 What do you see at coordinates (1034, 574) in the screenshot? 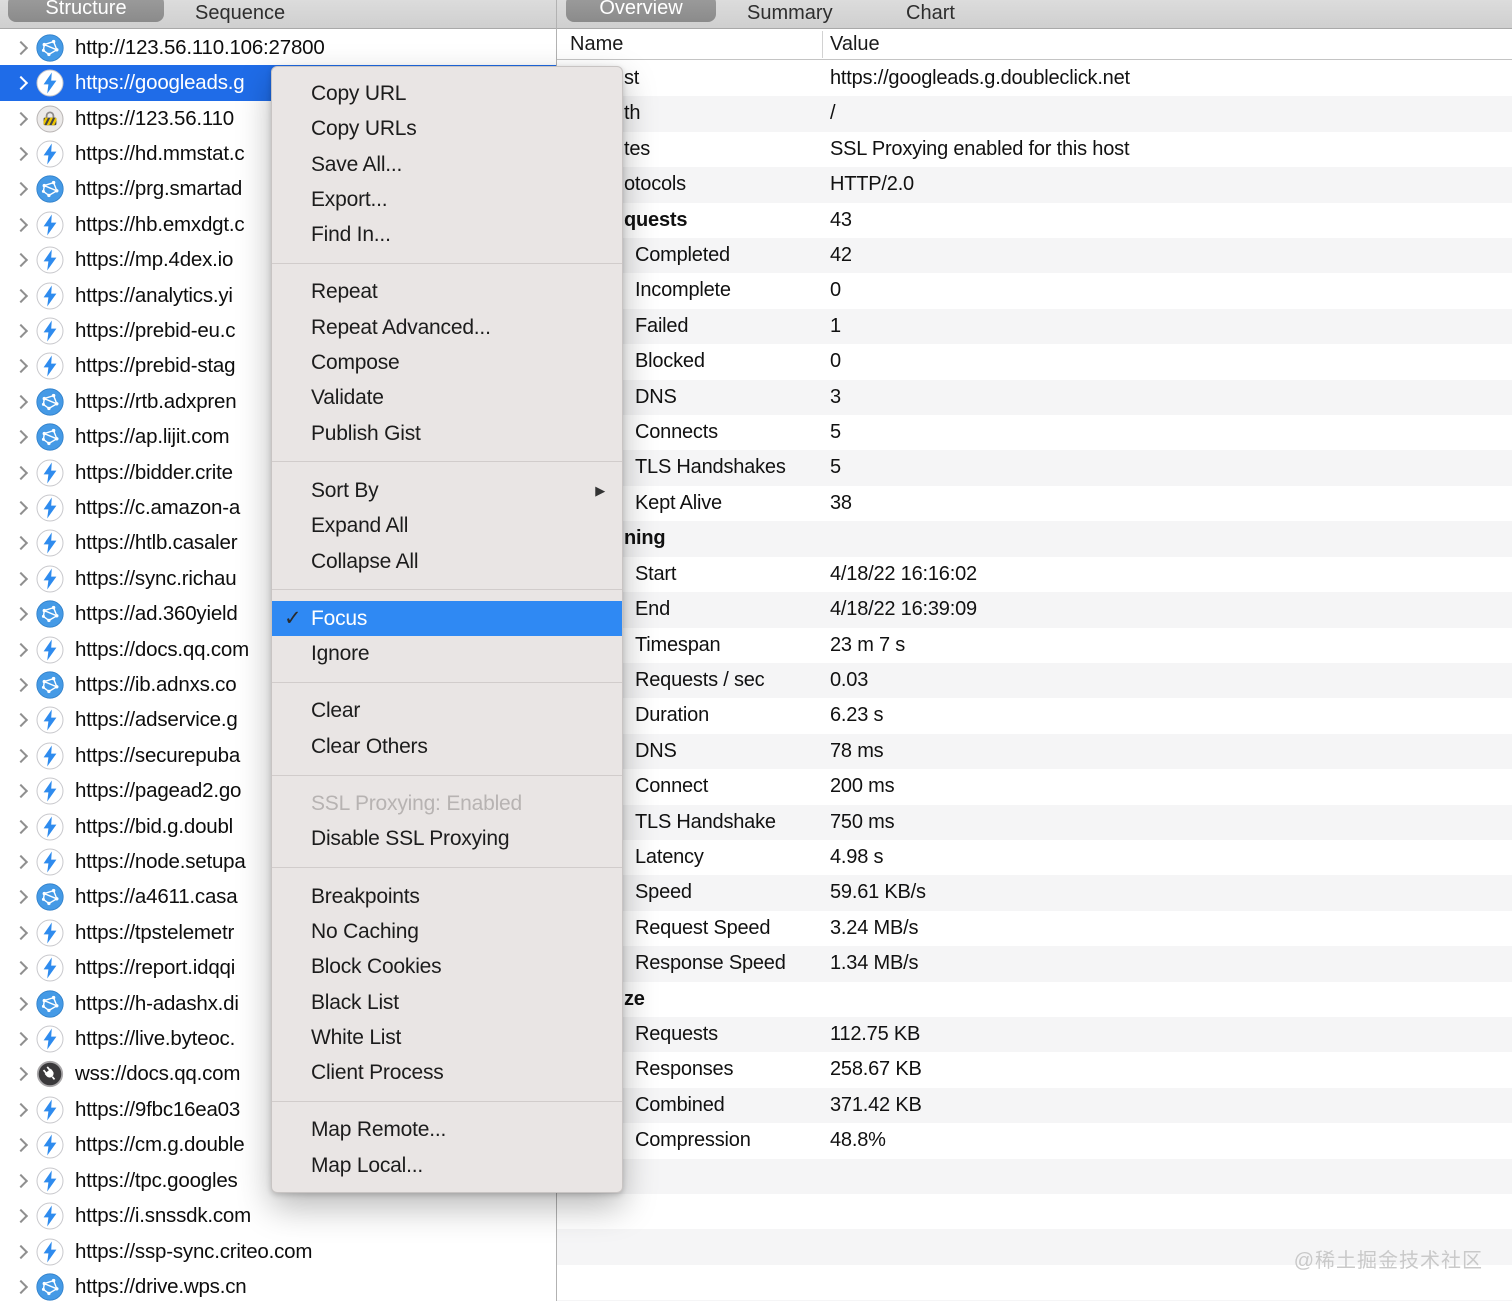
I see `table-row: Start 4/18/22 16:16:02` at bounding box center [1034, 574].